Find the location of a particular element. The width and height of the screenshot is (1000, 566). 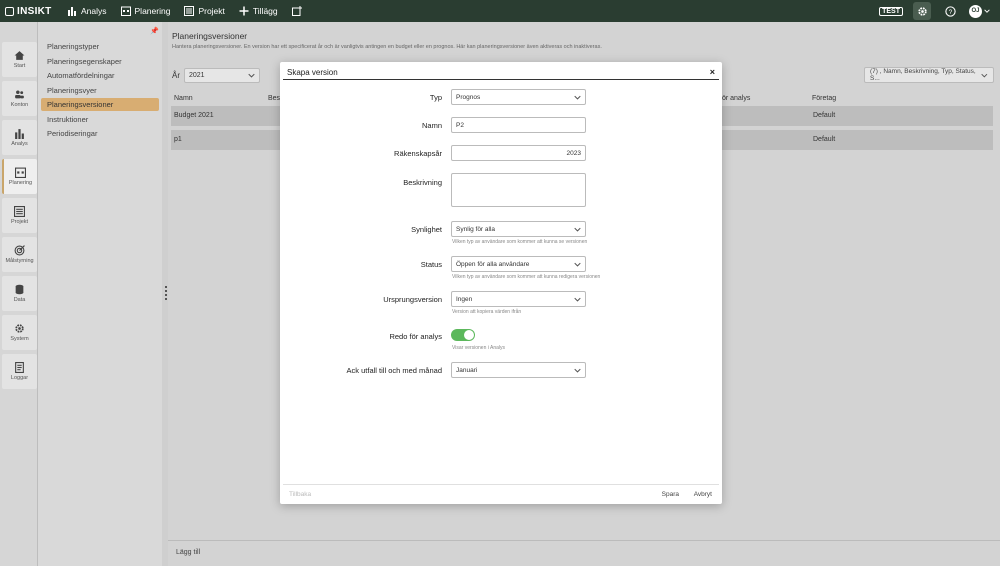

synlighet-select: Synlig för alla is located at coordinates (518, 229).